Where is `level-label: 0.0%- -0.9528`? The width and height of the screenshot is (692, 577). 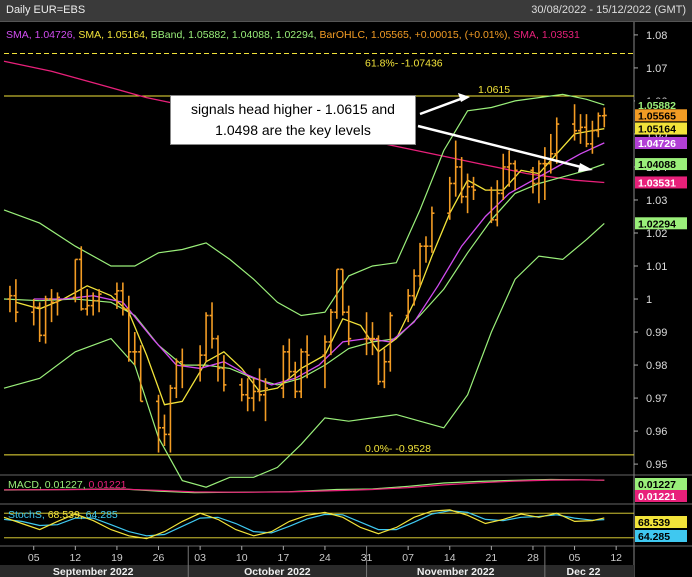 level-label: 0.0%- -0.9528 is located at coordinates (398, 449).